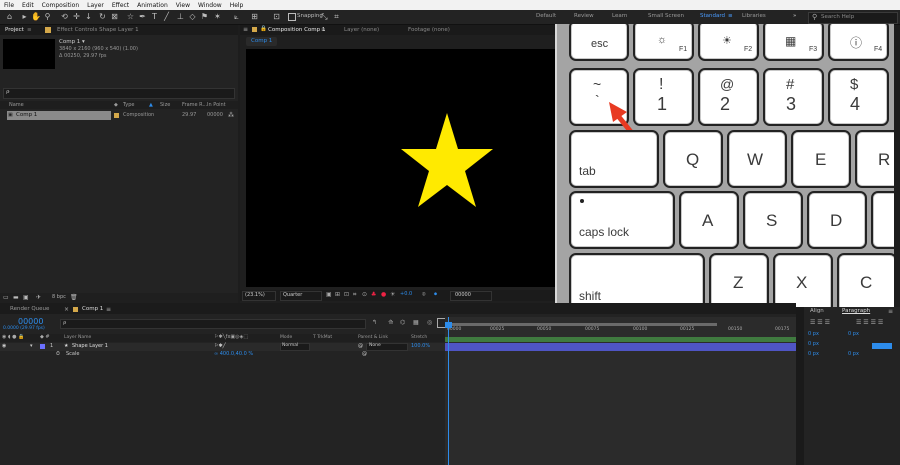 Image resolution: width=900 pixels, height=465 pixels. I want to click on puppet-tool-icon: ✶, so click(217, 16).